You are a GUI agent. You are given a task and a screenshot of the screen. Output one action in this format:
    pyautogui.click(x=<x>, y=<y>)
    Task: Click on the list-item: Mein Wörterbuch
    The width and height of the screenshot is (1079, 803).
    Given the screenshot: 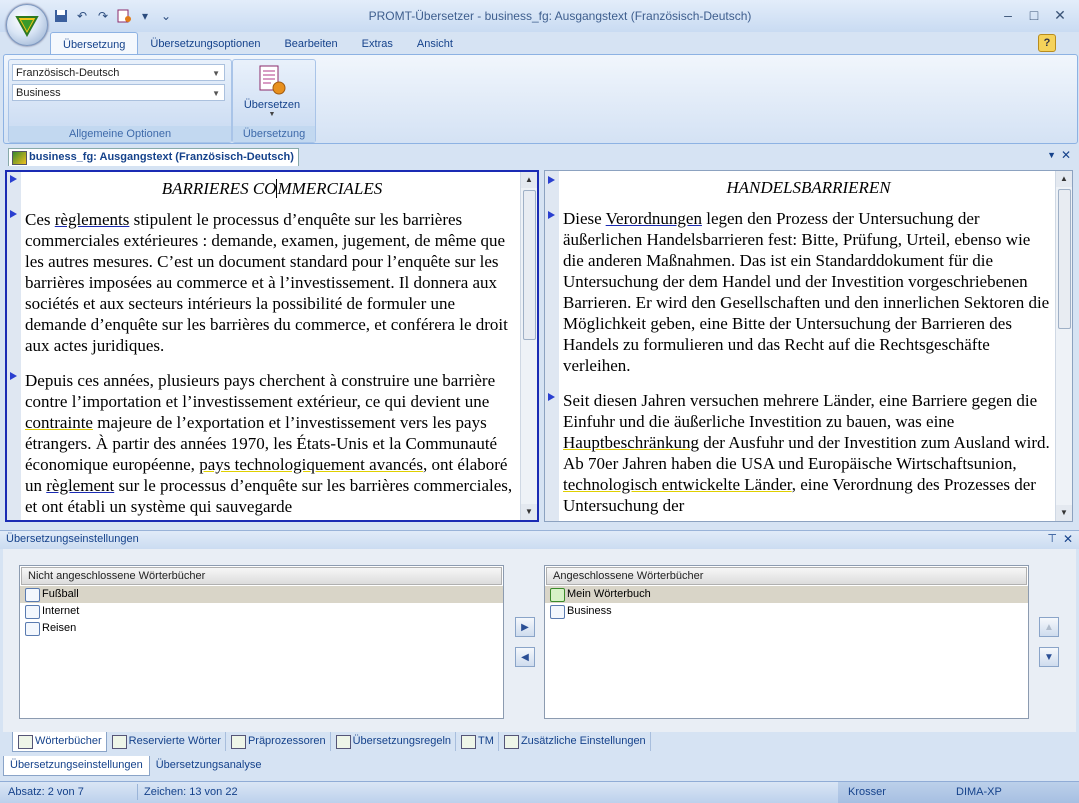 What is the action you would take?
    pyautogui.click(x=786, y=594)
    